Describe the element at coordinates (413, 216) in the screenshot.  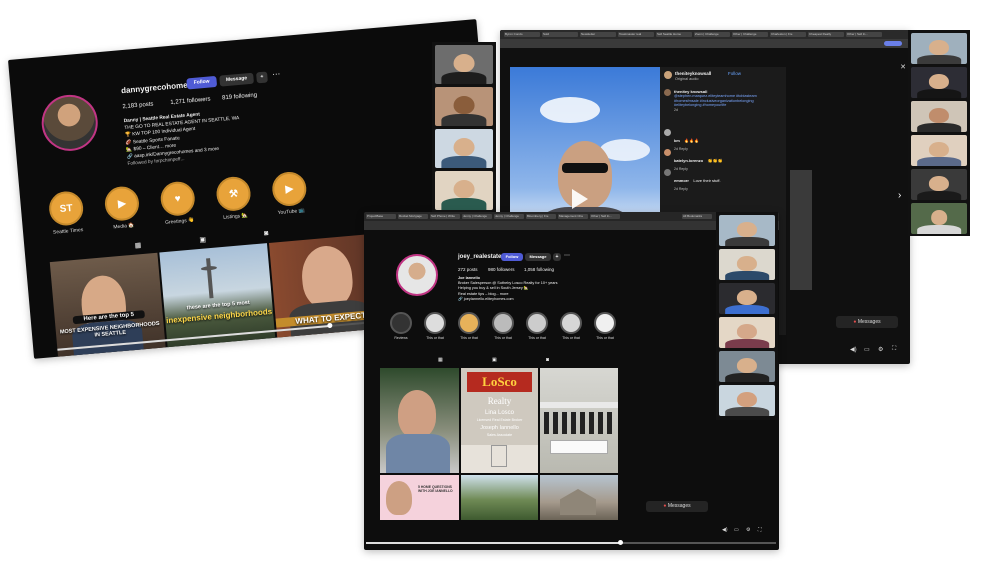
I see `browser-tab: Rocket Mortgage` at that location.